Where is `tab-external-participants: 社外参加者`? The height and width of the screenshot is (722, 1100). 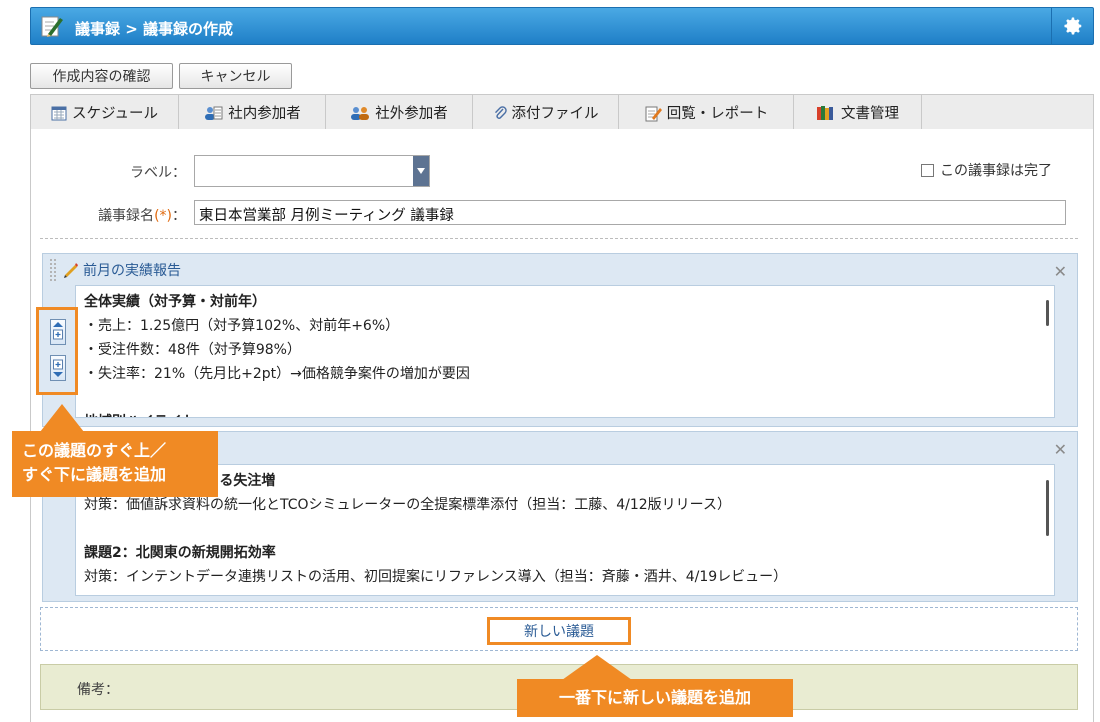
tab-external-participants: 社外参加者 is located at coordinates (399, 112).